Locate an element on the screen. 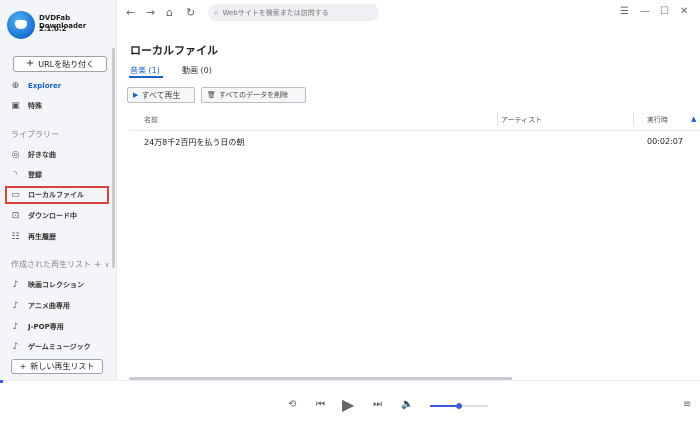  track-duration: 00:02:07 is located at coordinates (665, 141).